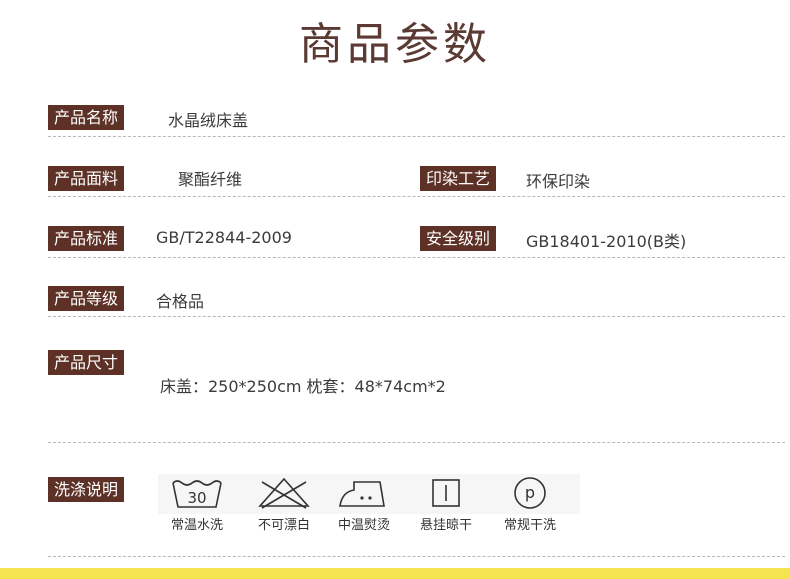  I want to click on product-grade-value: 合格品, so click(180, 301).